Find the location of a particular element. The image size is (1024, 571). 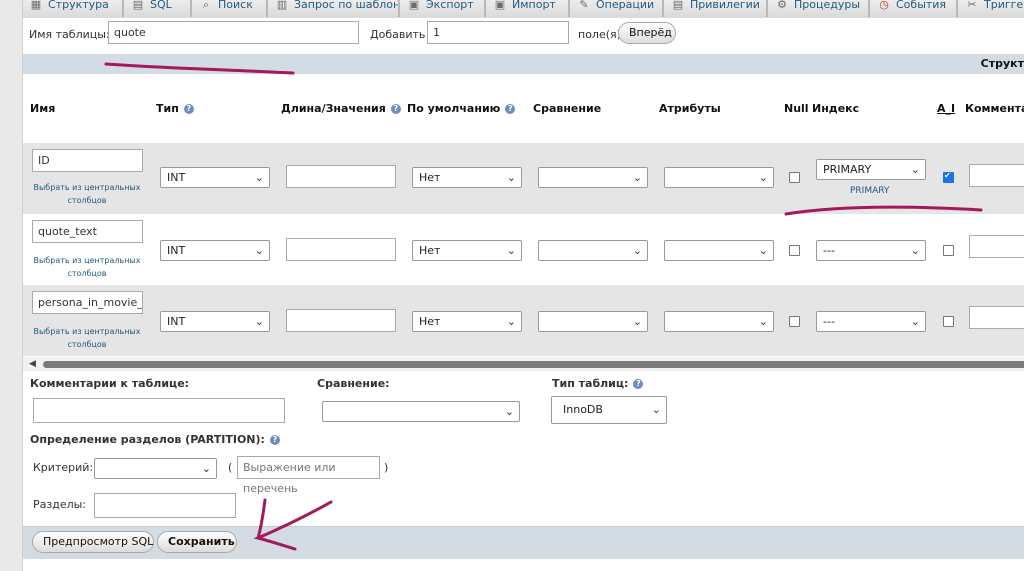

preview-sql-button: Предпросмотр SQL is located at coordinates (93, 542).